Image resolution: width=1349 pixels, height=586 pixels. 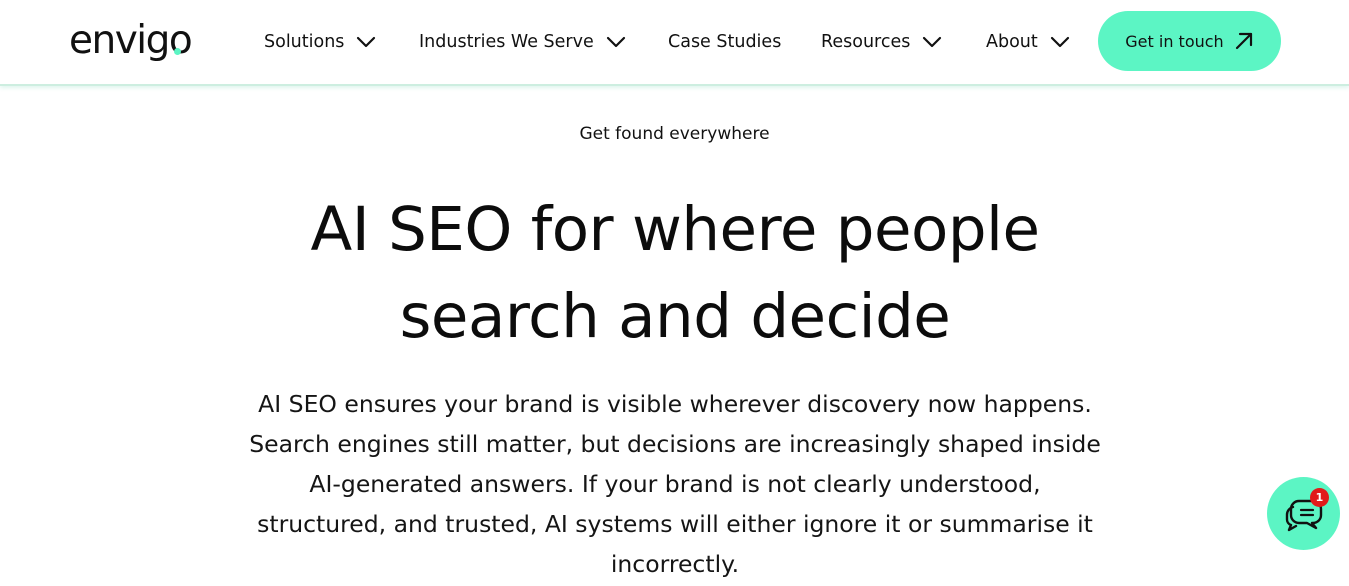 What do you see at coordinates (177, 51) in the screenshot?
I see `logo-dot` at bounding box center [177, 51].